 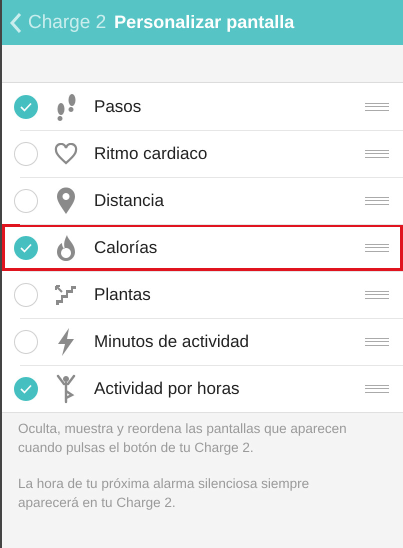 I want to click on screen-title: Personalizar pantalla, so click(x=204, y=22).